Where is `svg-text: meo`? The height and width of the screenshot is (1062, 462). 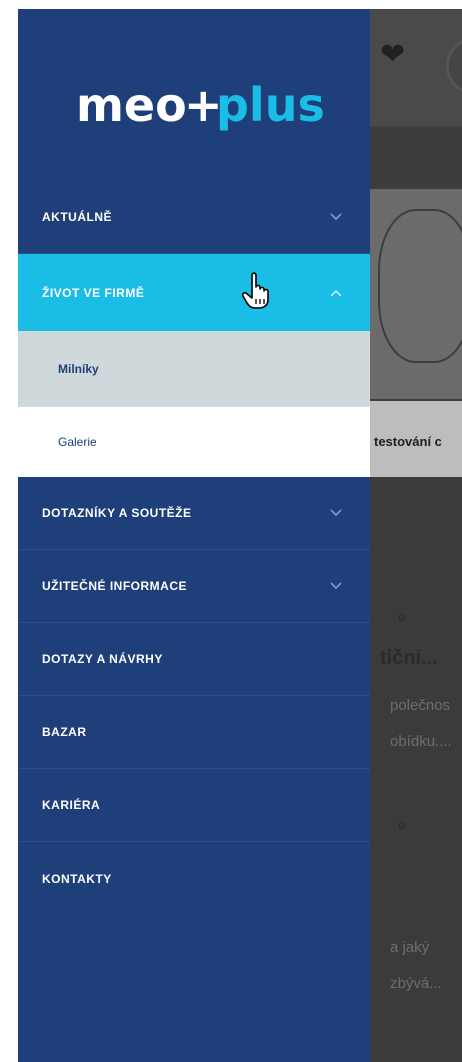
svg-text: meo is located at coordinates (131, 105).